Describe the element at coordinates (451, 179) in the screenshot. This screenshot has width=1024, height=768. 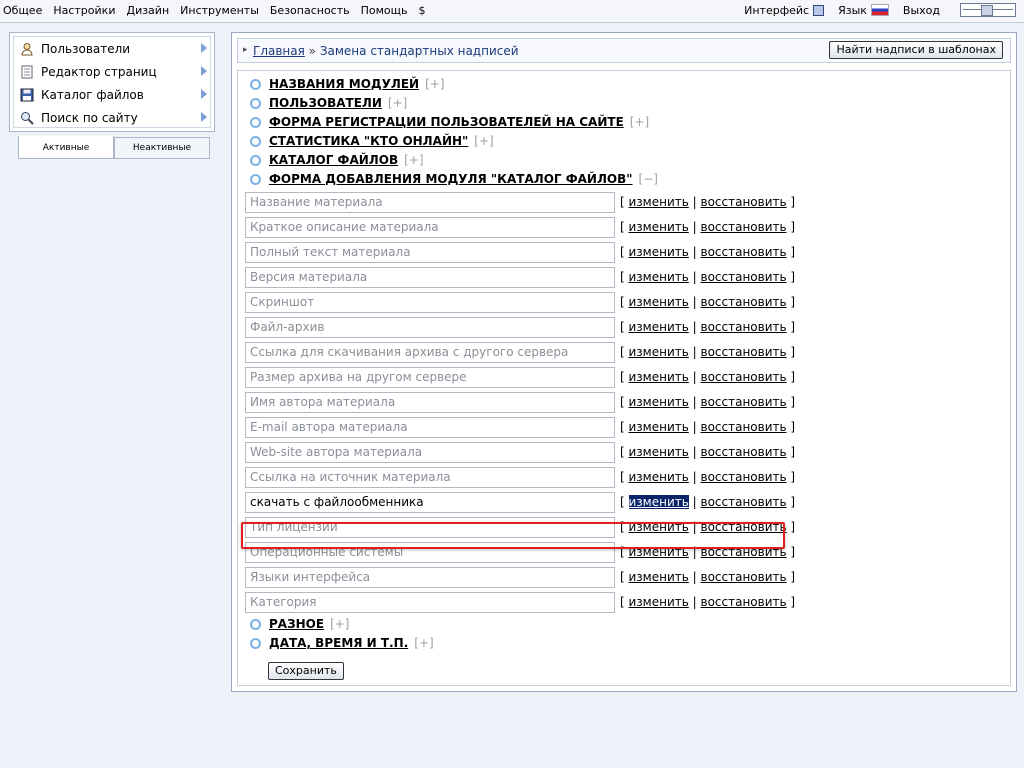
I see `section-title: ФОРМА ДОБАВЛЕНИЯ МОДУЛЯ "КАТАЛОГ ФАЙЛОВ"` at that location.